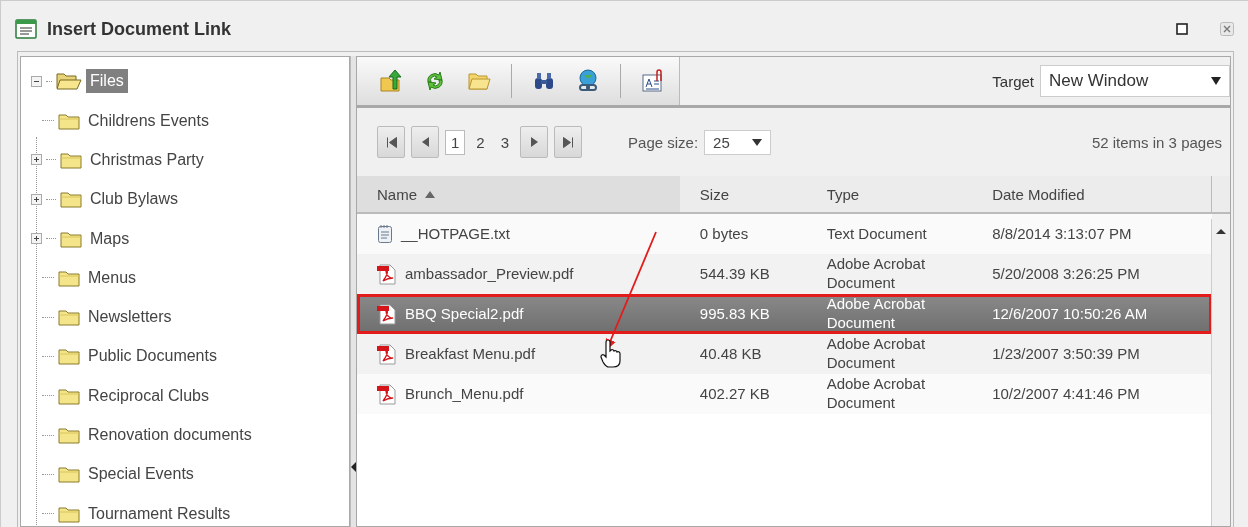 Image resolution: width=1248 pixels, height=527 pixels. I want to click on sort-ascending-icon, so click(430, 194).